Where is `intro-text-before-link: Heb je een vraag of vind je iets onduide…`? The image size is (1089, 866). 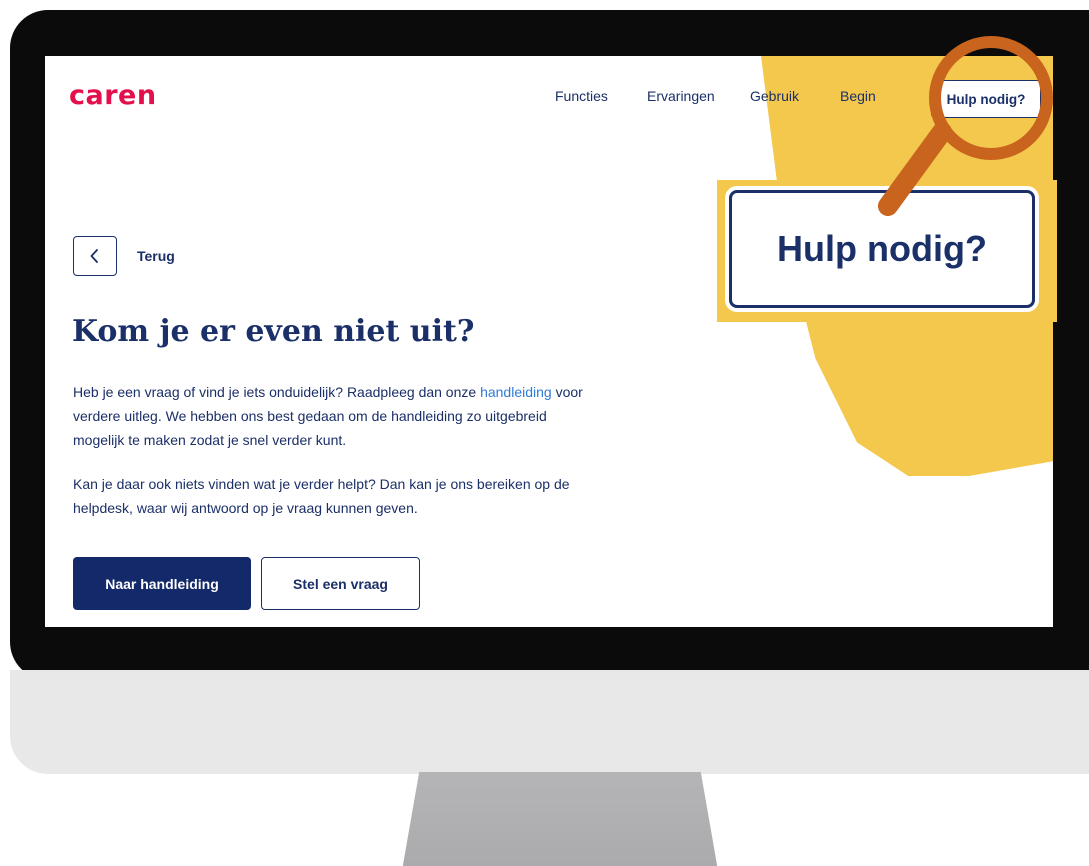 intro-text-before-link: Heb je een vraag of vind je iets onduide… is located at coordinates (277, 392).